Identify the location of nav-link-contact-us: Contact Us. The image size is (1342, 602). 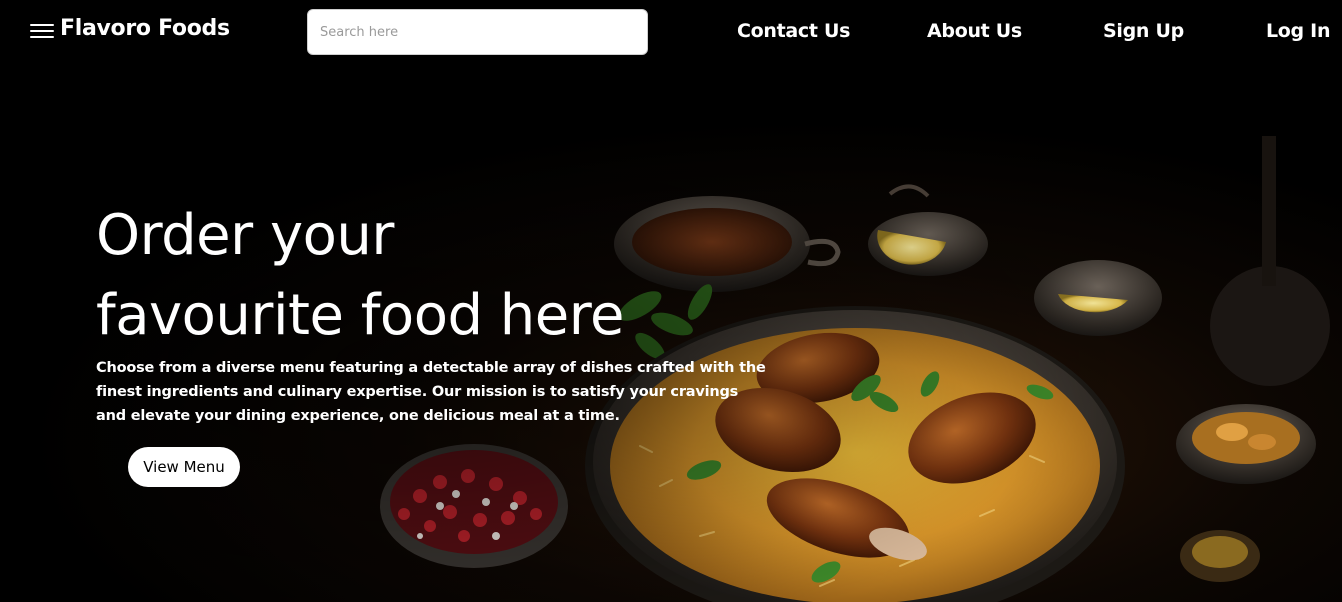
(793, 31).